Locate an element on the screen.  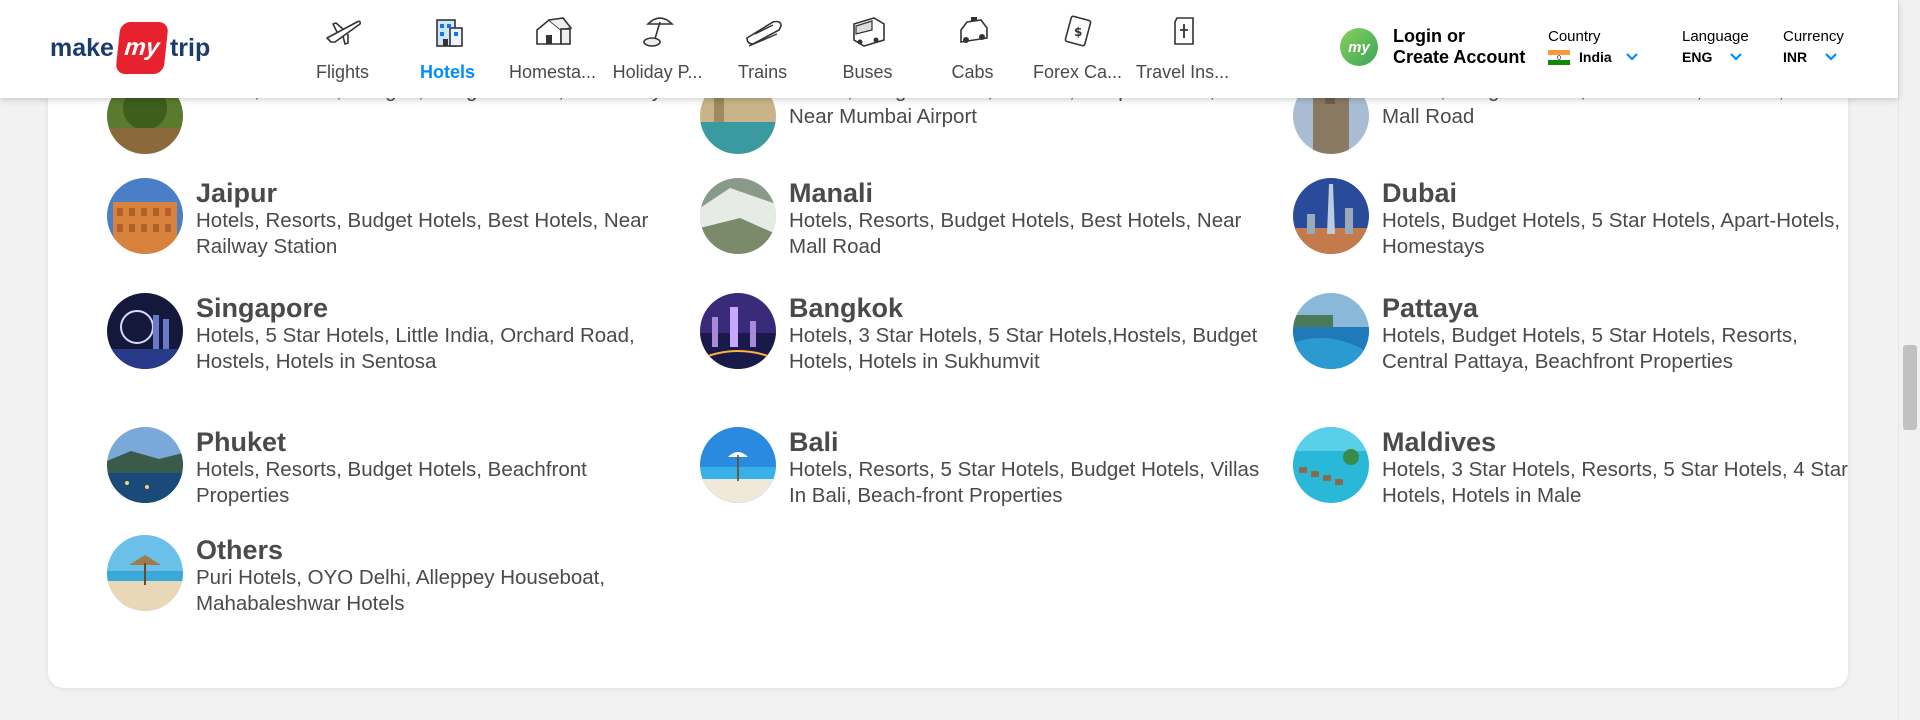
logo-text-make: make is located at coordinates (82, 47).